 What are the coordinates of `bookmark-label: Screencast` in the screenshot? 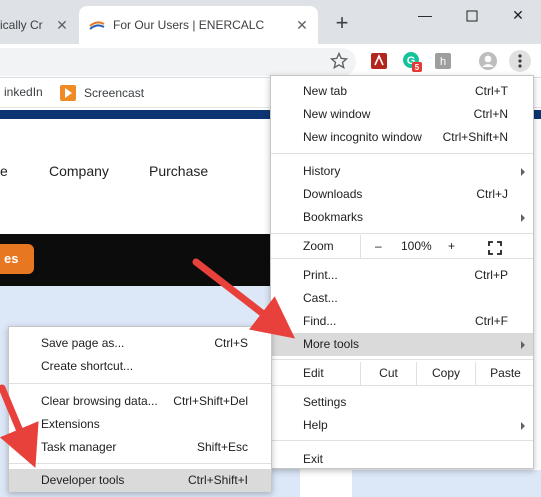 It's located at (114, 93).